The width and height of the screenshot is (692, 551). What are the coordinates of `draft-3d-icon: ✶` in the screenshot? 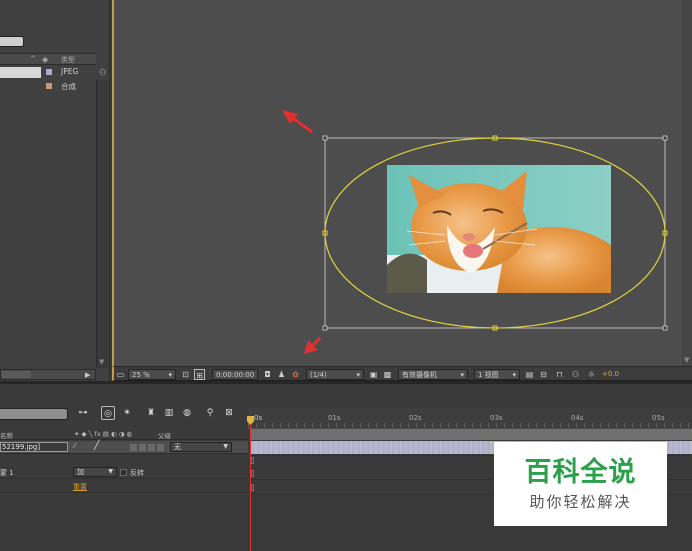 It's located at (127, 413).